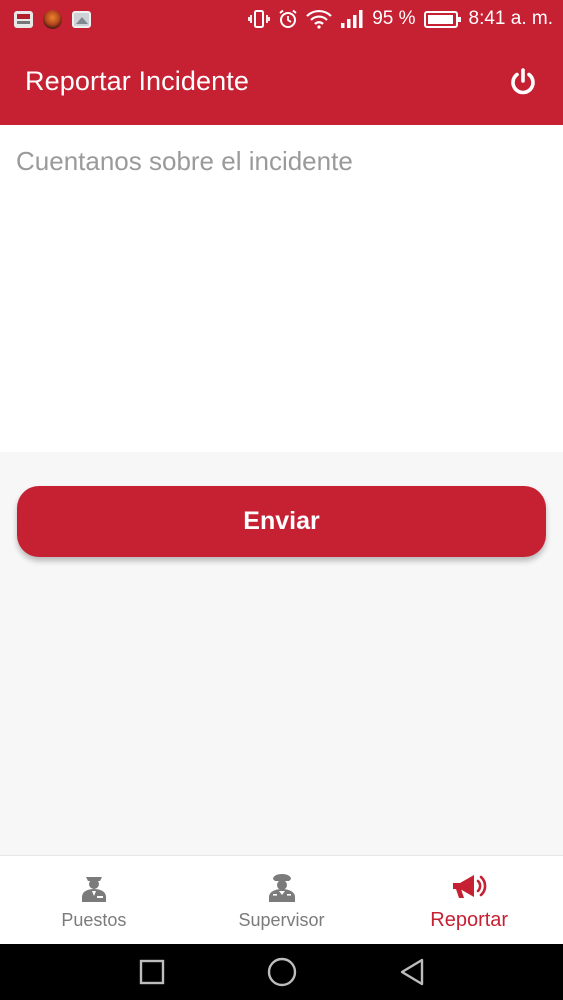  I want to click on home-icon, so click(281, 972).